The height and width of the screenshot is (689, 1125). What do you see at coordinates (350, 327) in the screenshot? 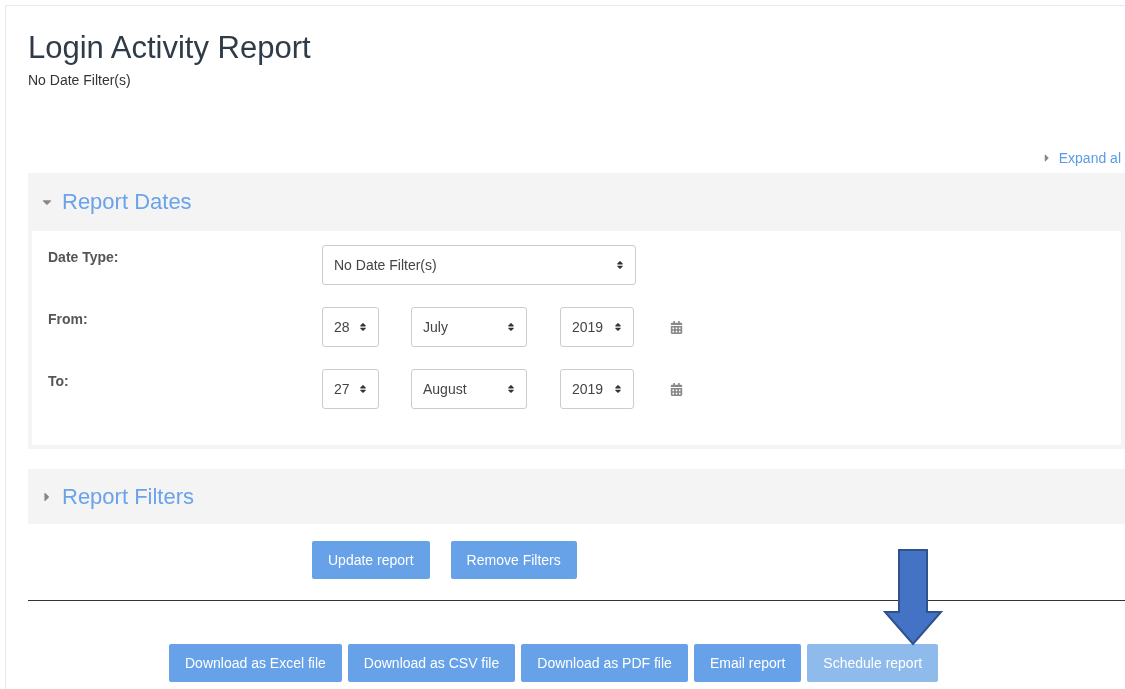
I see `select-field: 28` at bounding box center [350, 327].